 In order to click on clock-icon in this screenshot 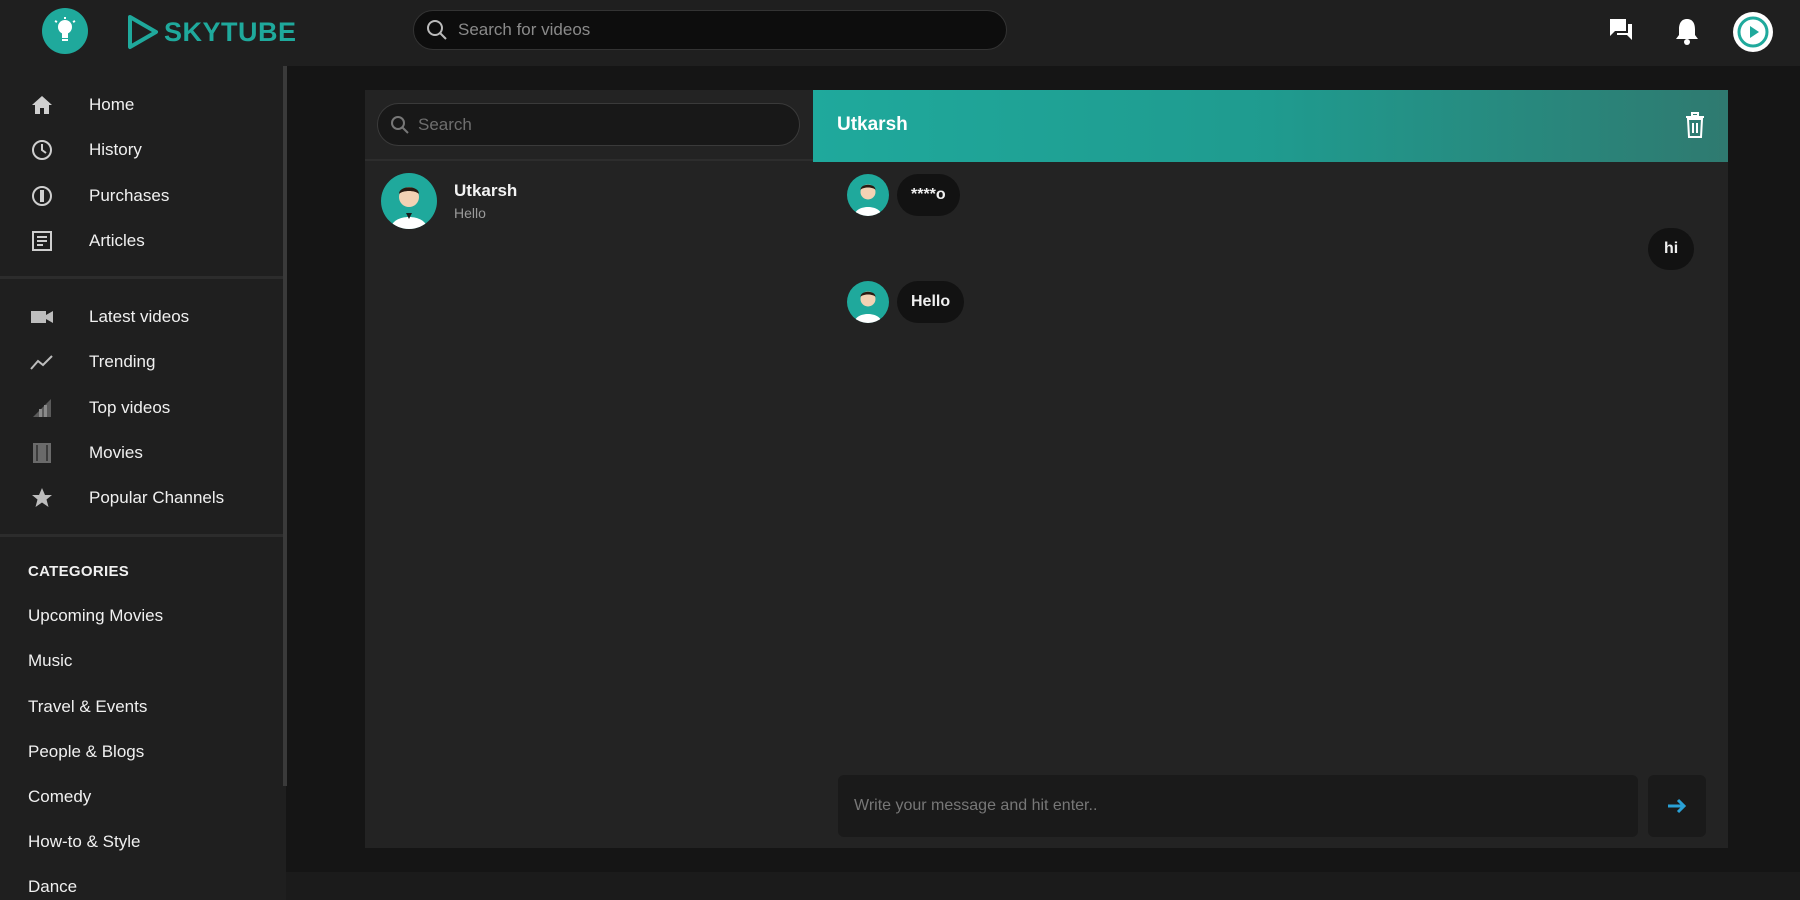, I will do `click(42, 150)`.